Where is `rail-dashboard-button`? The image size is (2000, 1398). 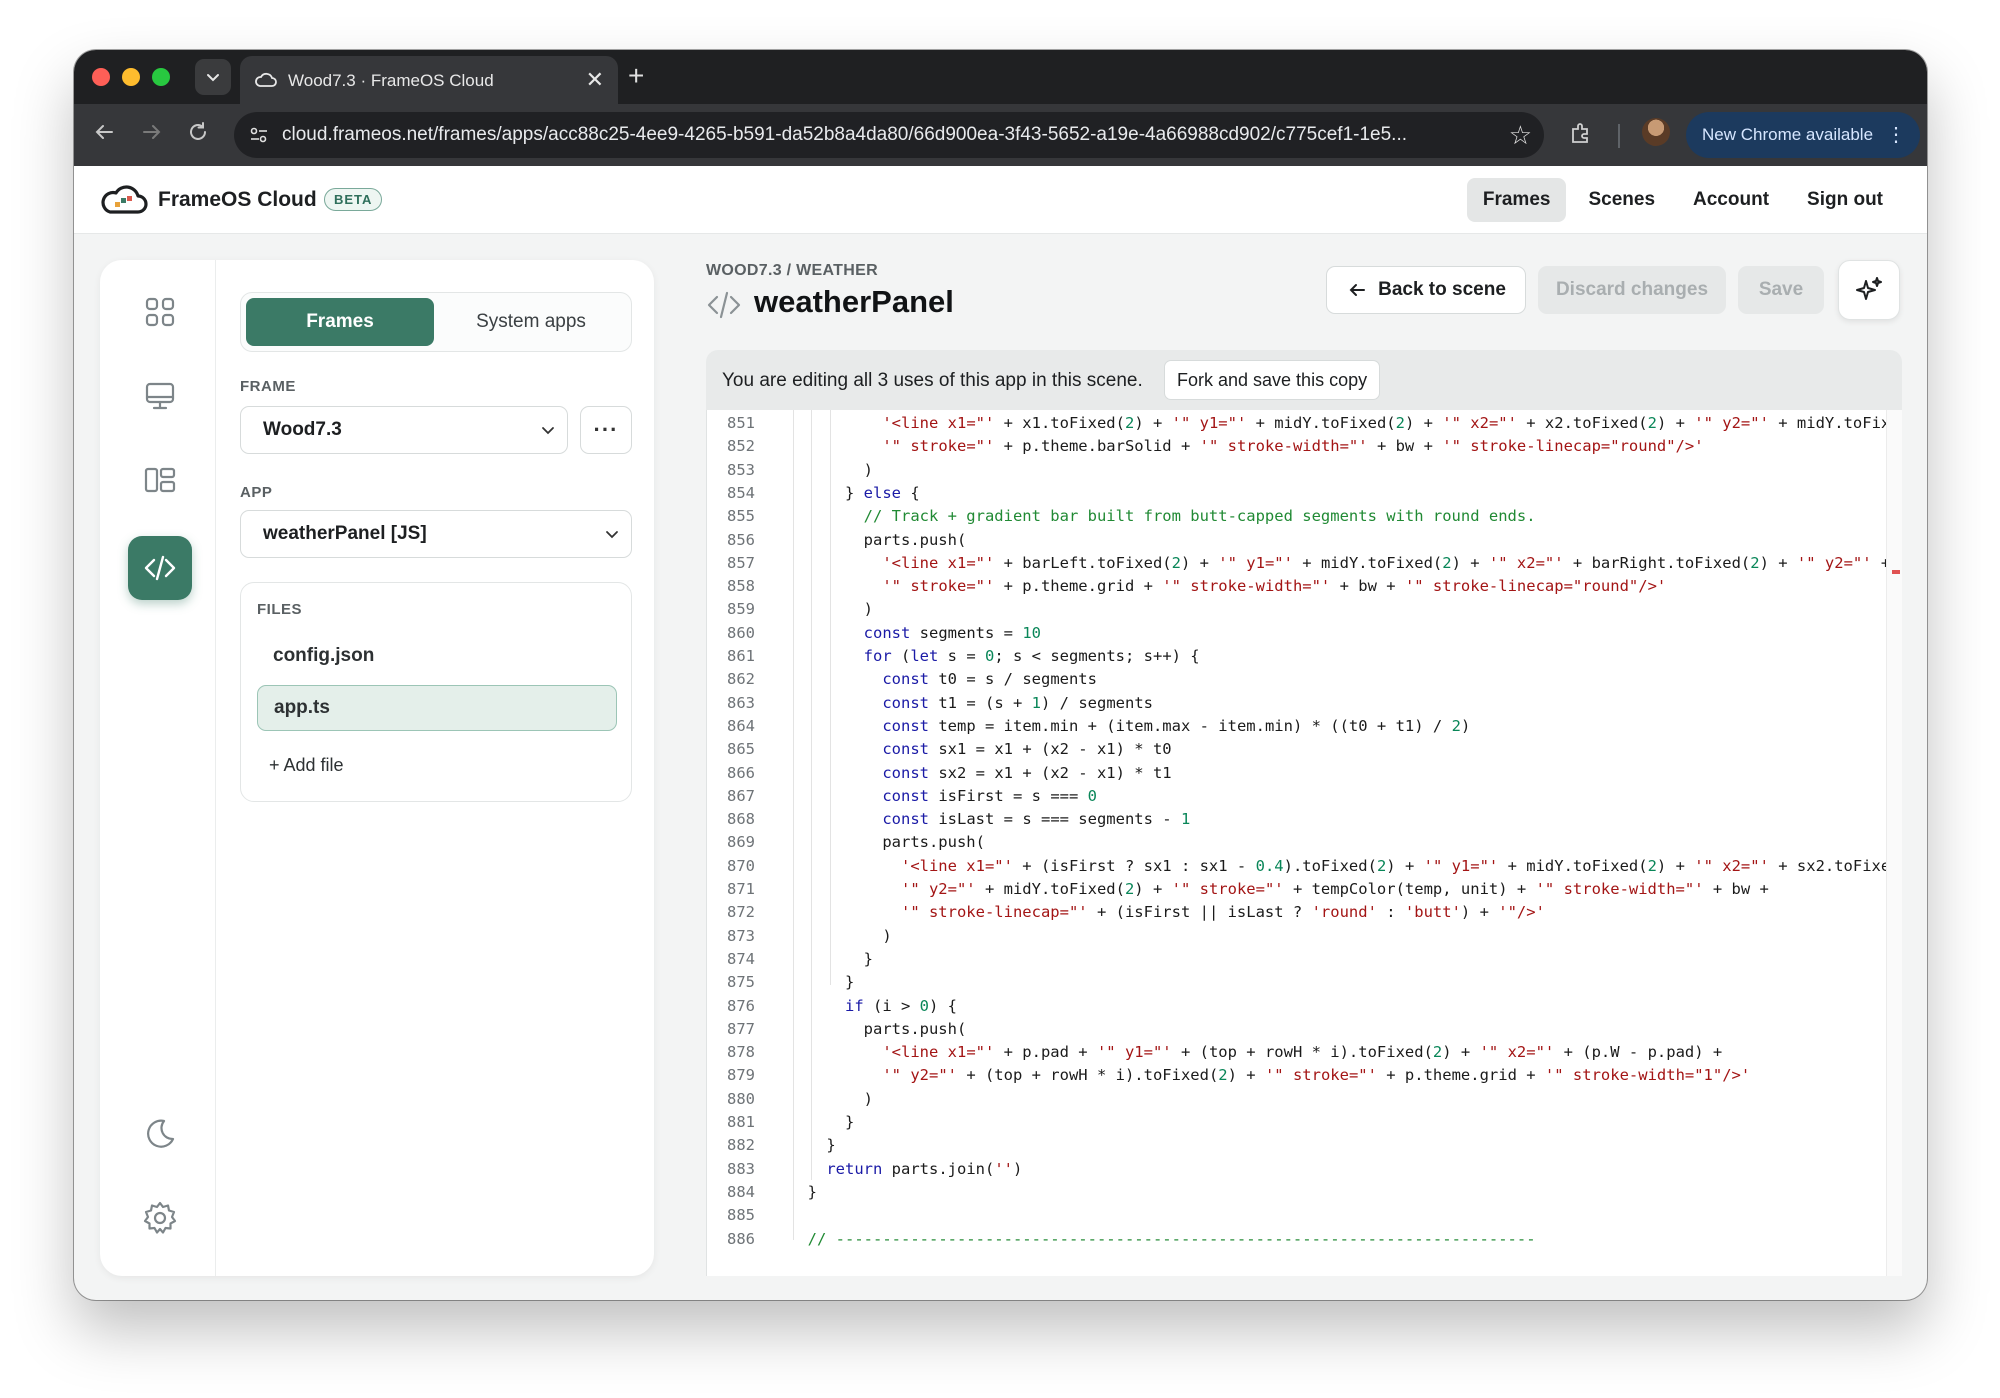
rail-dashboard-button is located at coordinates (160, 312).